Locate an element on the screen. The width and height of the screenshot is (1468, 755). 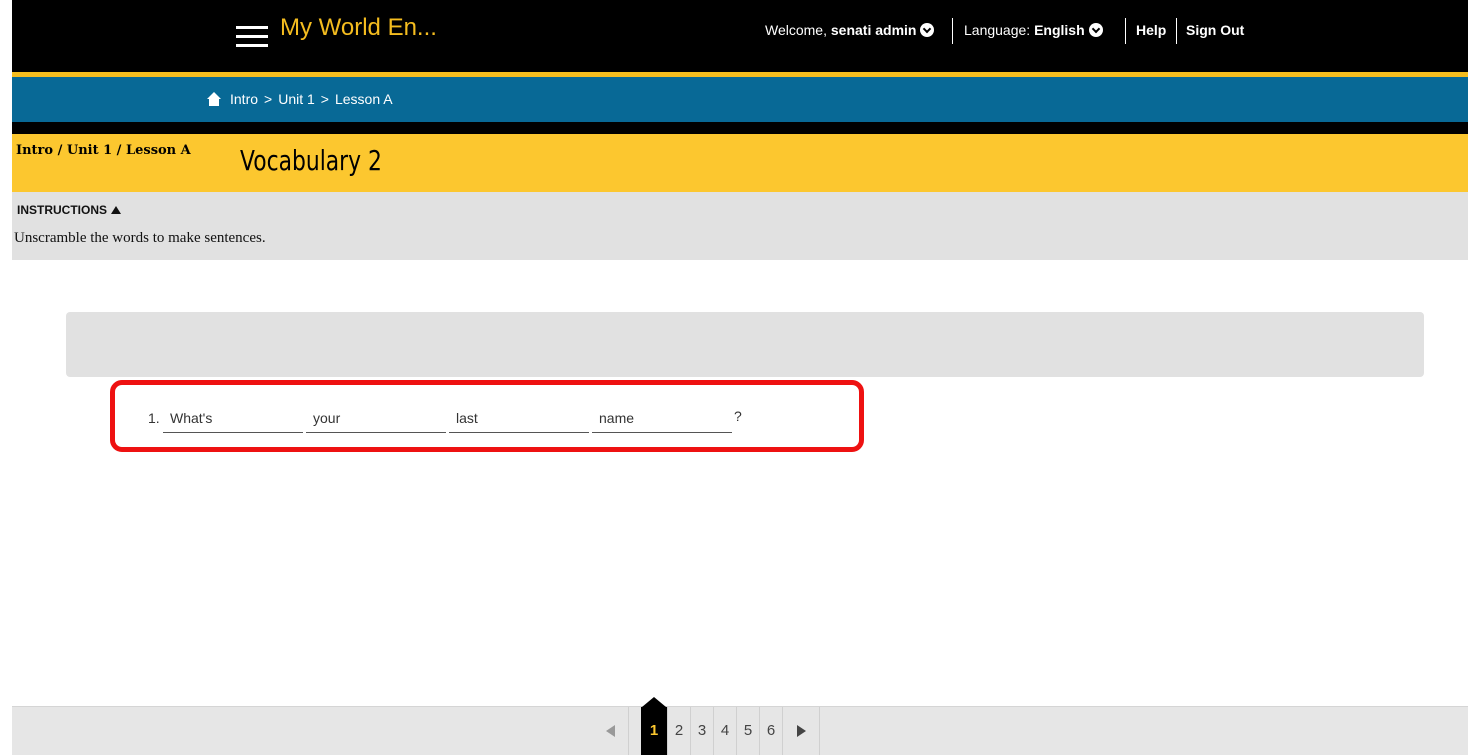
language-value: English is located at coordinates (1059, 30).